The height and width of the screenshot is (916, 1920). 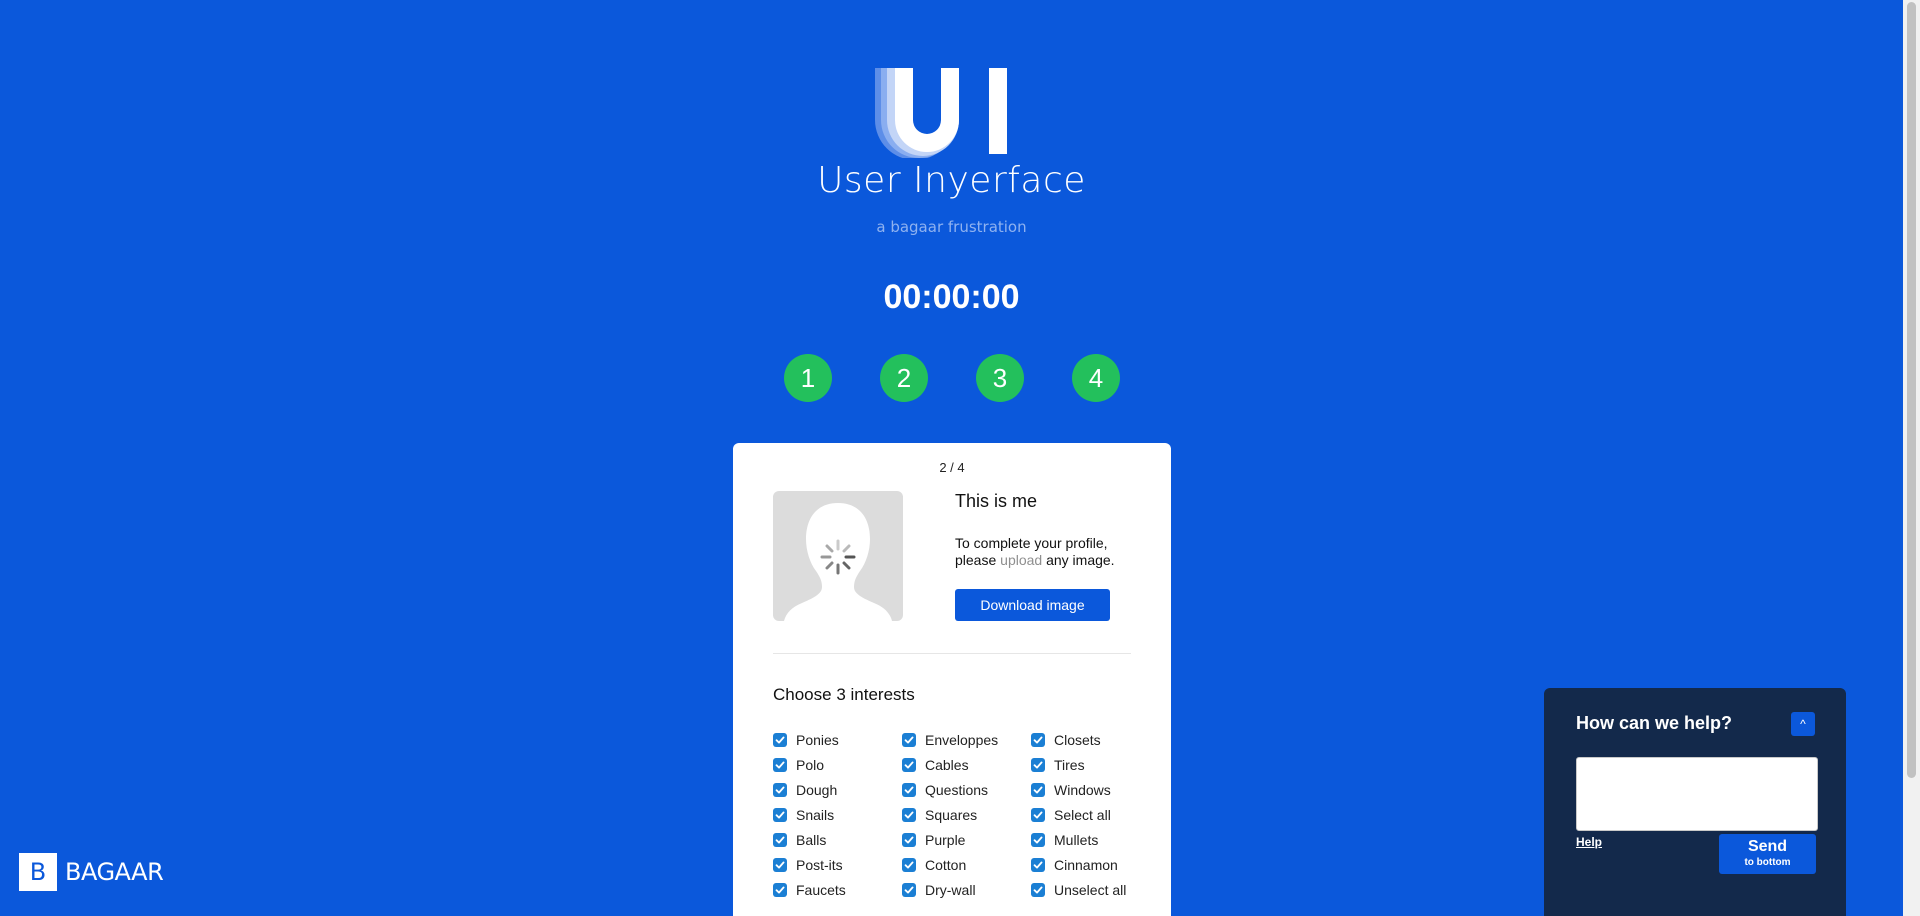 What do you see at coordinates (952, 467) in the screenshot?
I see `page-counter: 2 / 4` at bounding box center [952, 467].